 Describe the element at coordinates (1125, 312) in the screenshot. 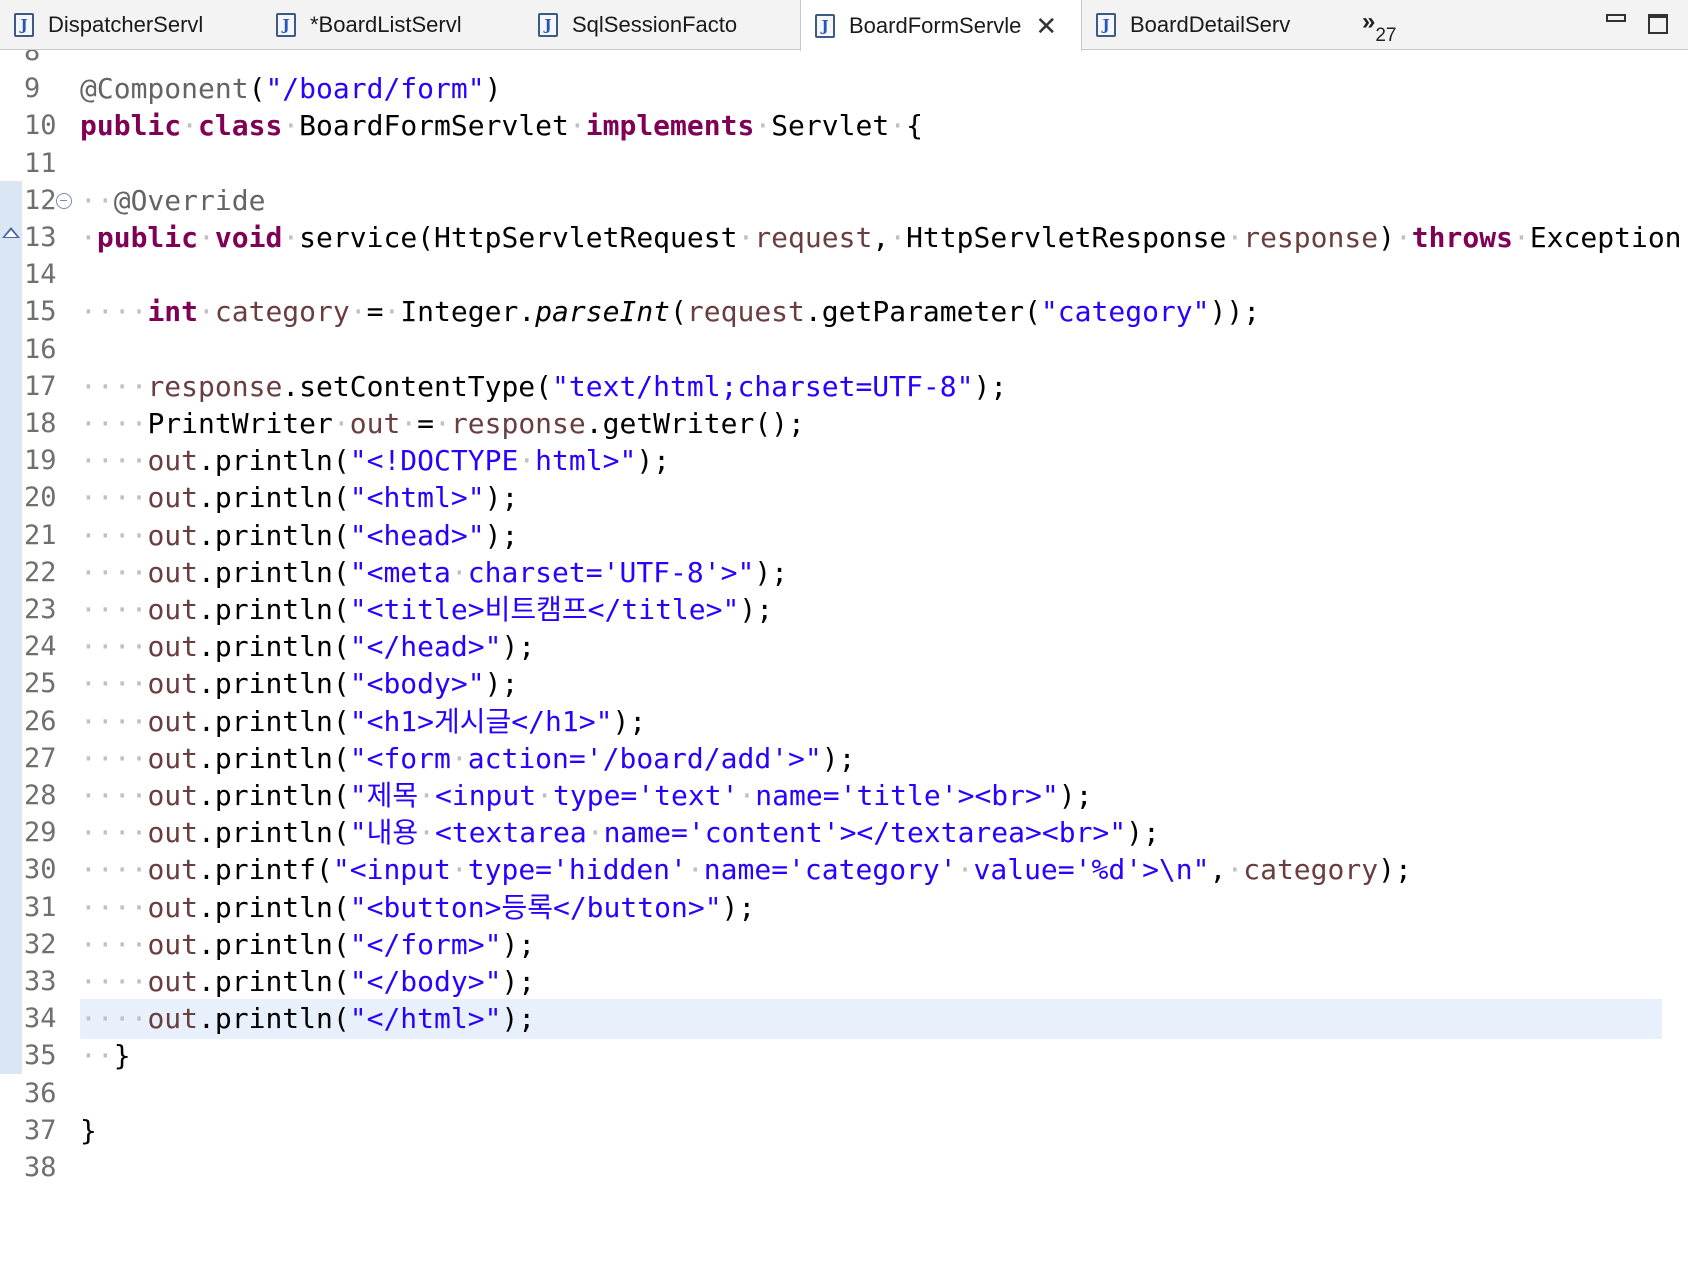

I see `code-token: "category"` at that location.